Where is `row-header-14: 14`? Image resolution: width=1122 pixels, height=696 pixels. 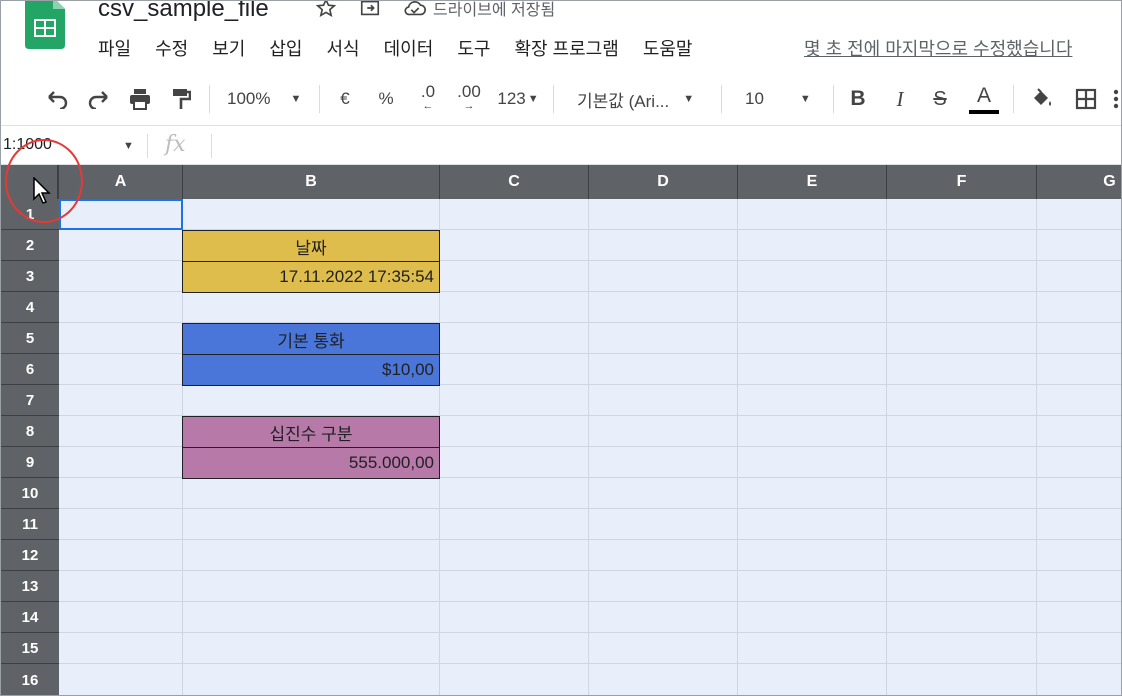 row-header-14: 14 is located at coordinates (30, 617).